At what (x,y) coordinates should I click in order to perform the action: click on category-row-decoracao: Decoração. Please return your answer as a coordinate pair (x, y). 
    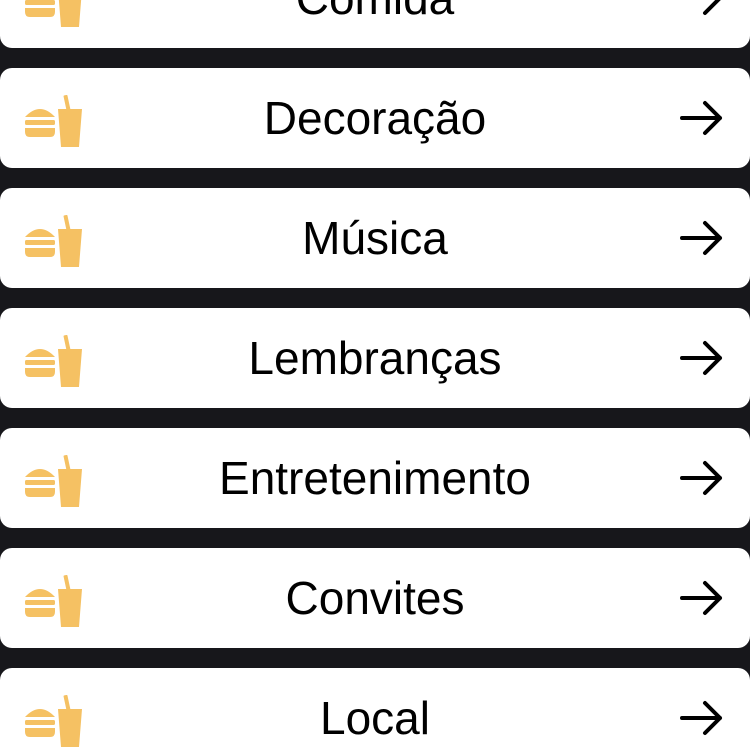
    Looking at the image, I should click on (375, 118).